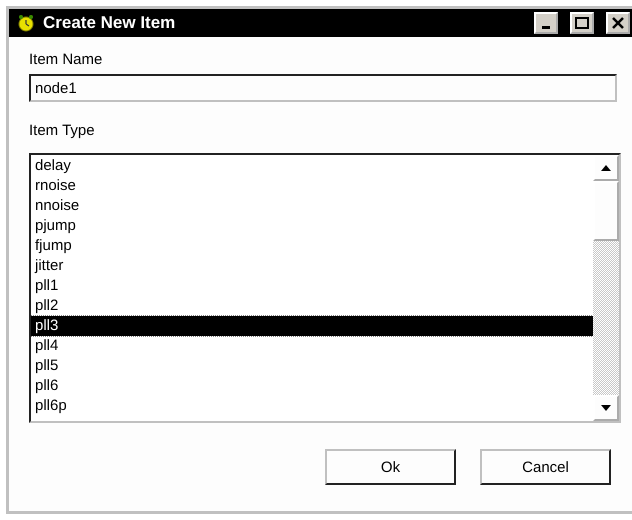 The image size is (632, 520). What do you see at coordinates (312, 406) in the screenshot?
I see `list-item: pll6p` at bounding box center [312, 406].